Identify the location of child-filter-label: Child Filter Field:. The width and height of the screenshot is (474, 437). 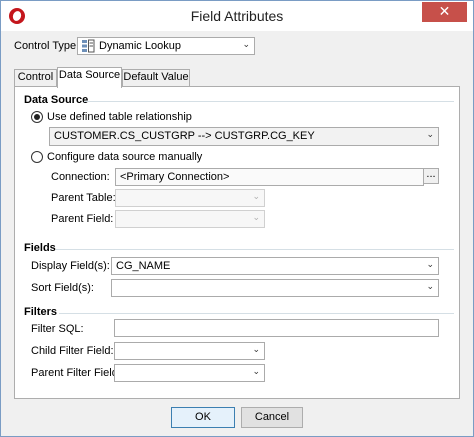
(72, 351).